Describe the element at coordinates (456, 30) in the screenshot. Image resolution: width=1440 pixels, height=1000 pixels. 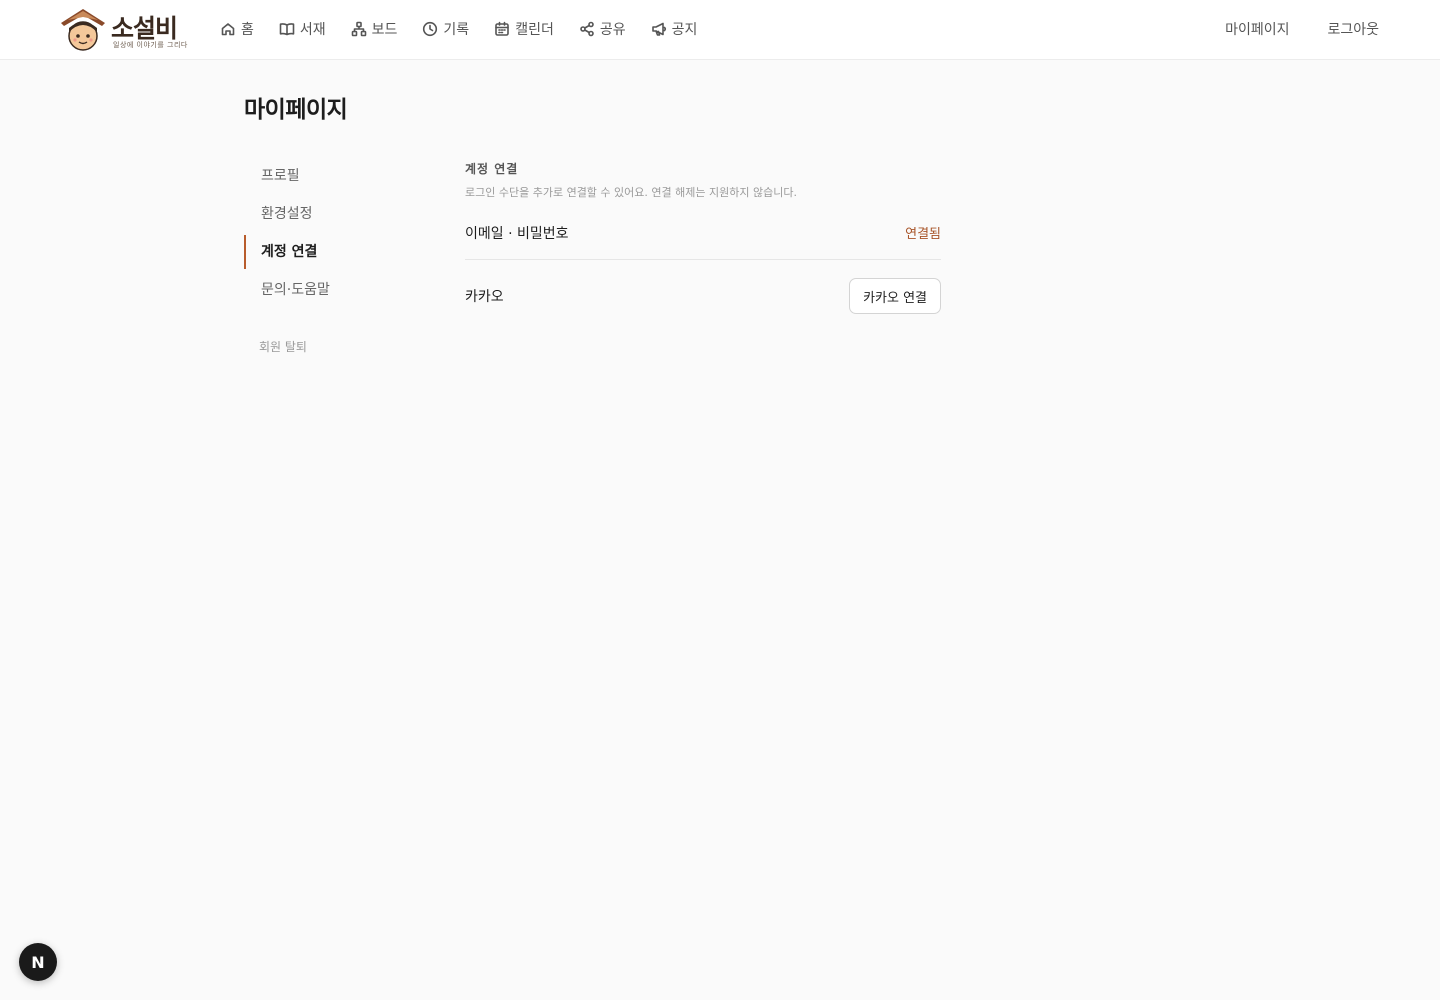
I see `nav-records-label: 기록` at that location.